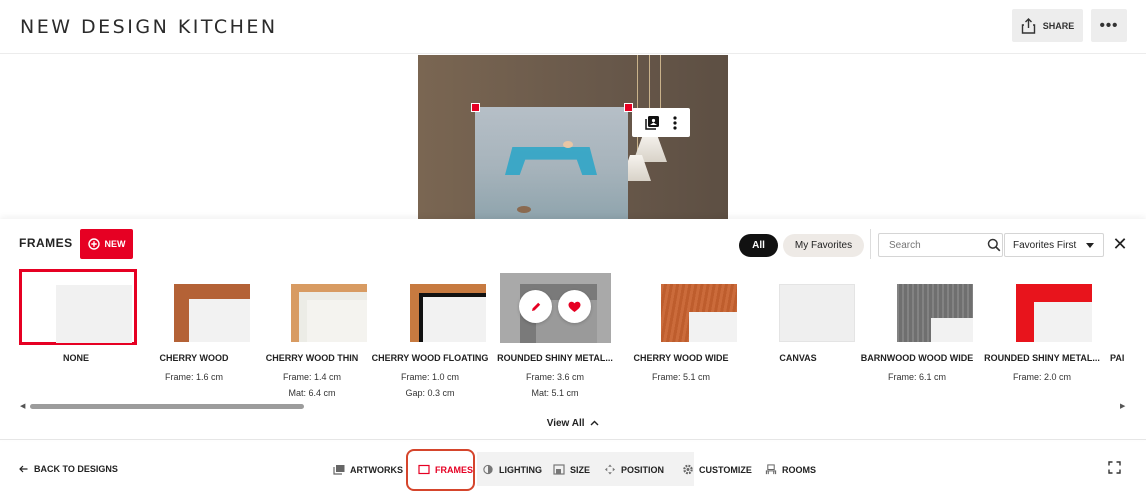  What do you see at coordinates (312, 358) in the screenshot?
I see `frame-name: CHERRY WOOD THIN` at bounding box center [312, 358].